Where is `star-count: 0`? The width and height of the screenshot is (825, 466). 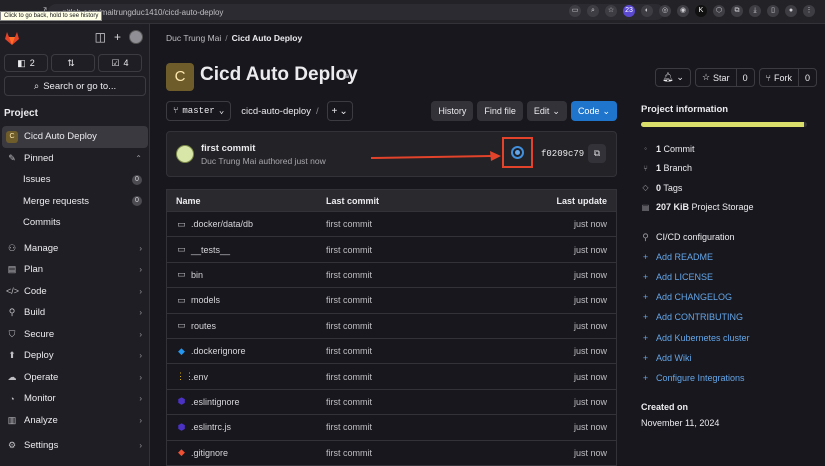
star-count: 0 is located at coordinates (744, 77).